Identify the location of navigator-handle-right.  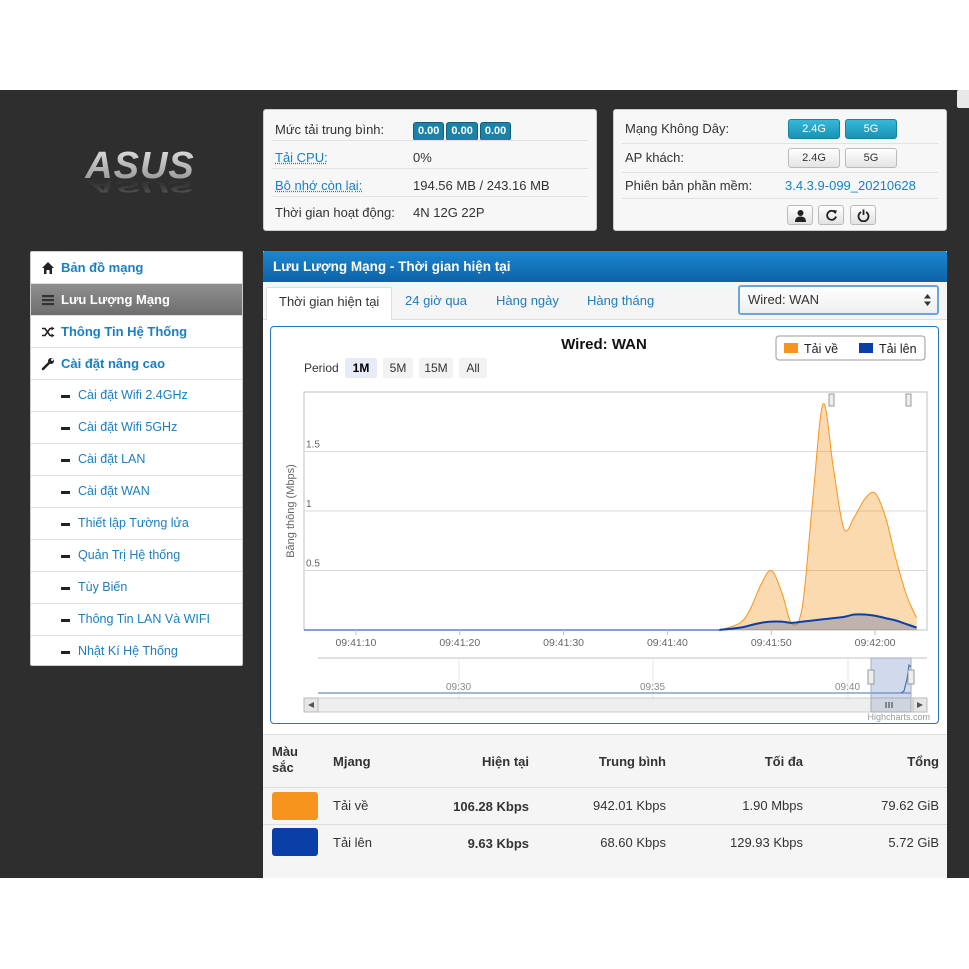
(911, 677).